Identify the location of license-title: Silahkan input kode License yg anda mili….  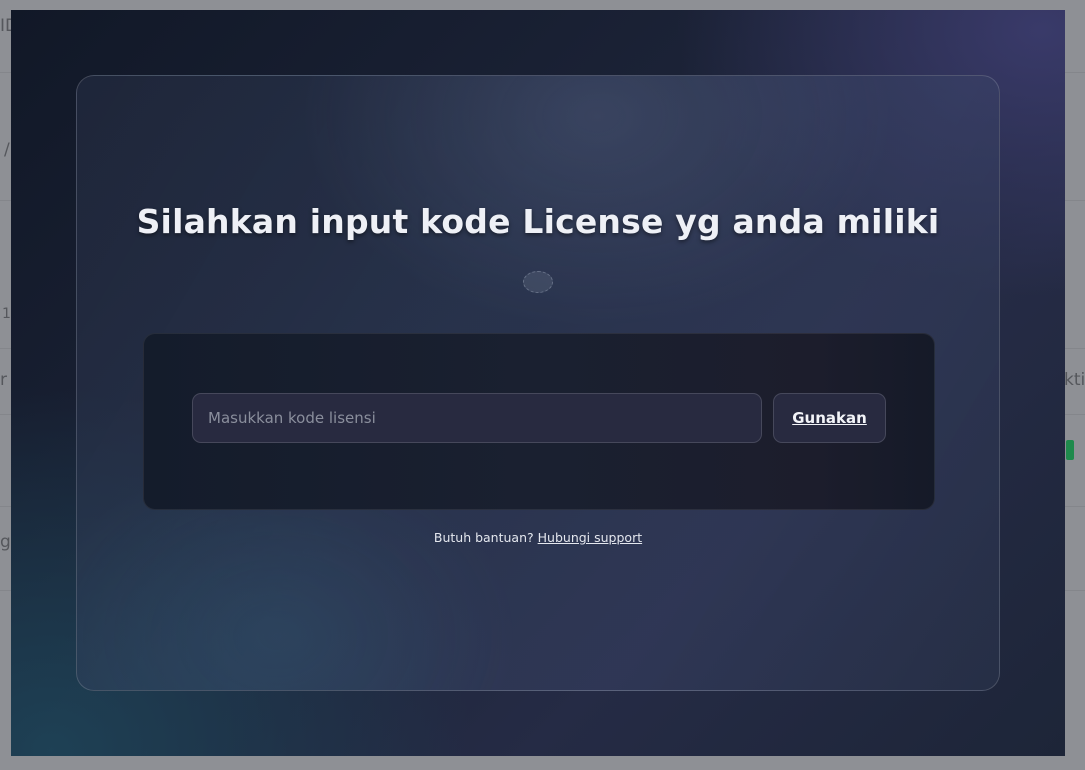
(538, 221).